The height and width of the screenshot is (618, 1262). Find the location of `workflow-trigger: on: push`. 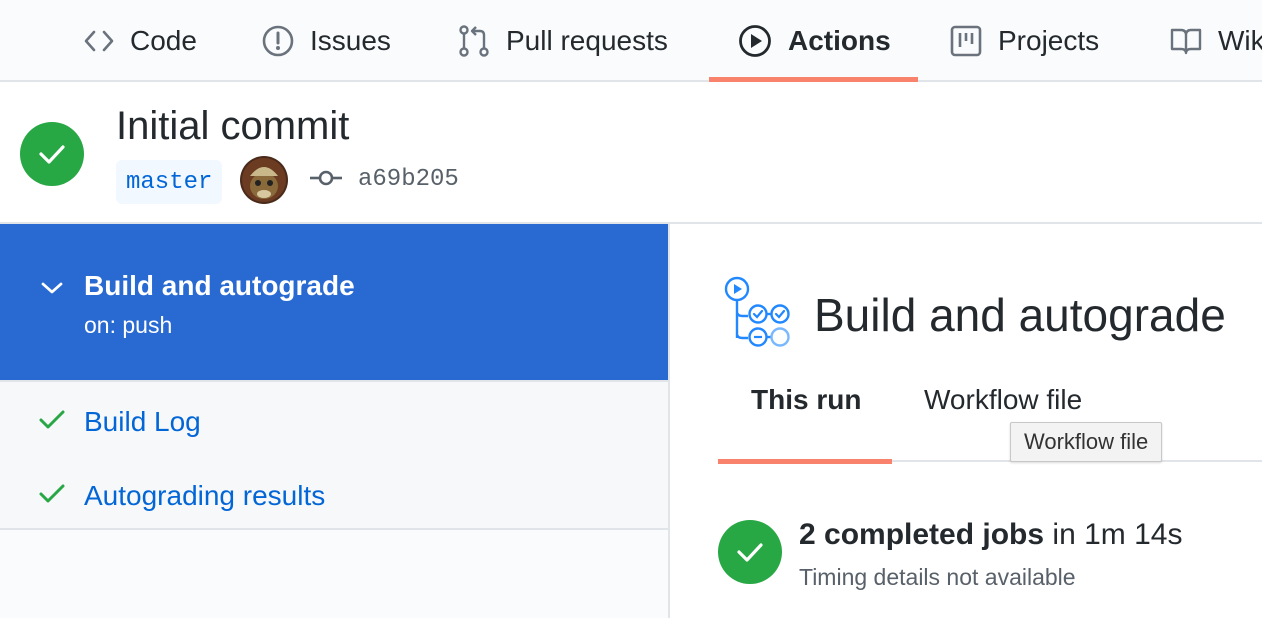

workflow-trigger: on: push is located at coordinates (128, 325).